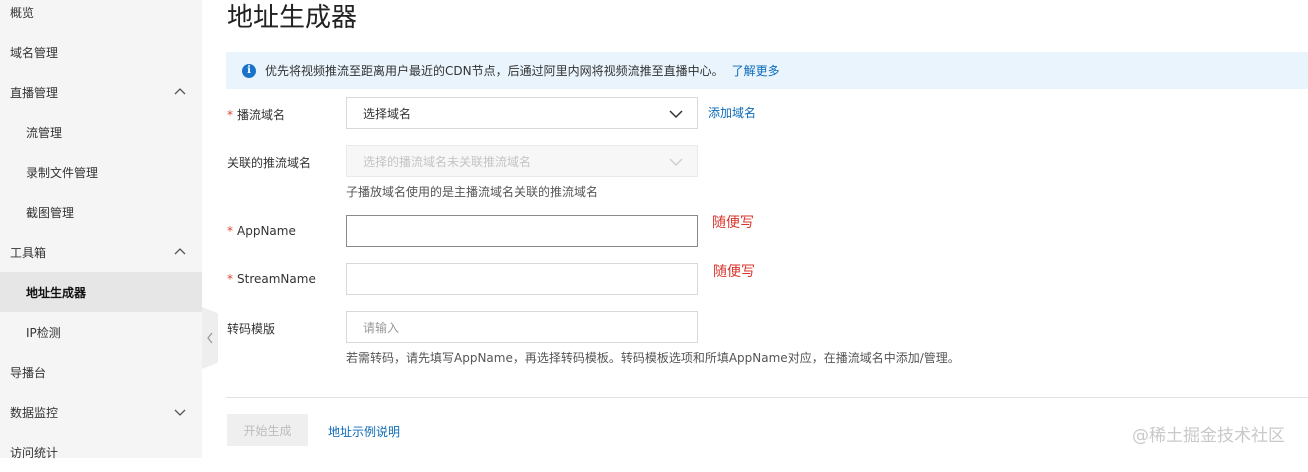  Describe the element at coordinates (101, 92) in the screenshot. I see `sidebar-item-live-management: 直播管理` at that location.